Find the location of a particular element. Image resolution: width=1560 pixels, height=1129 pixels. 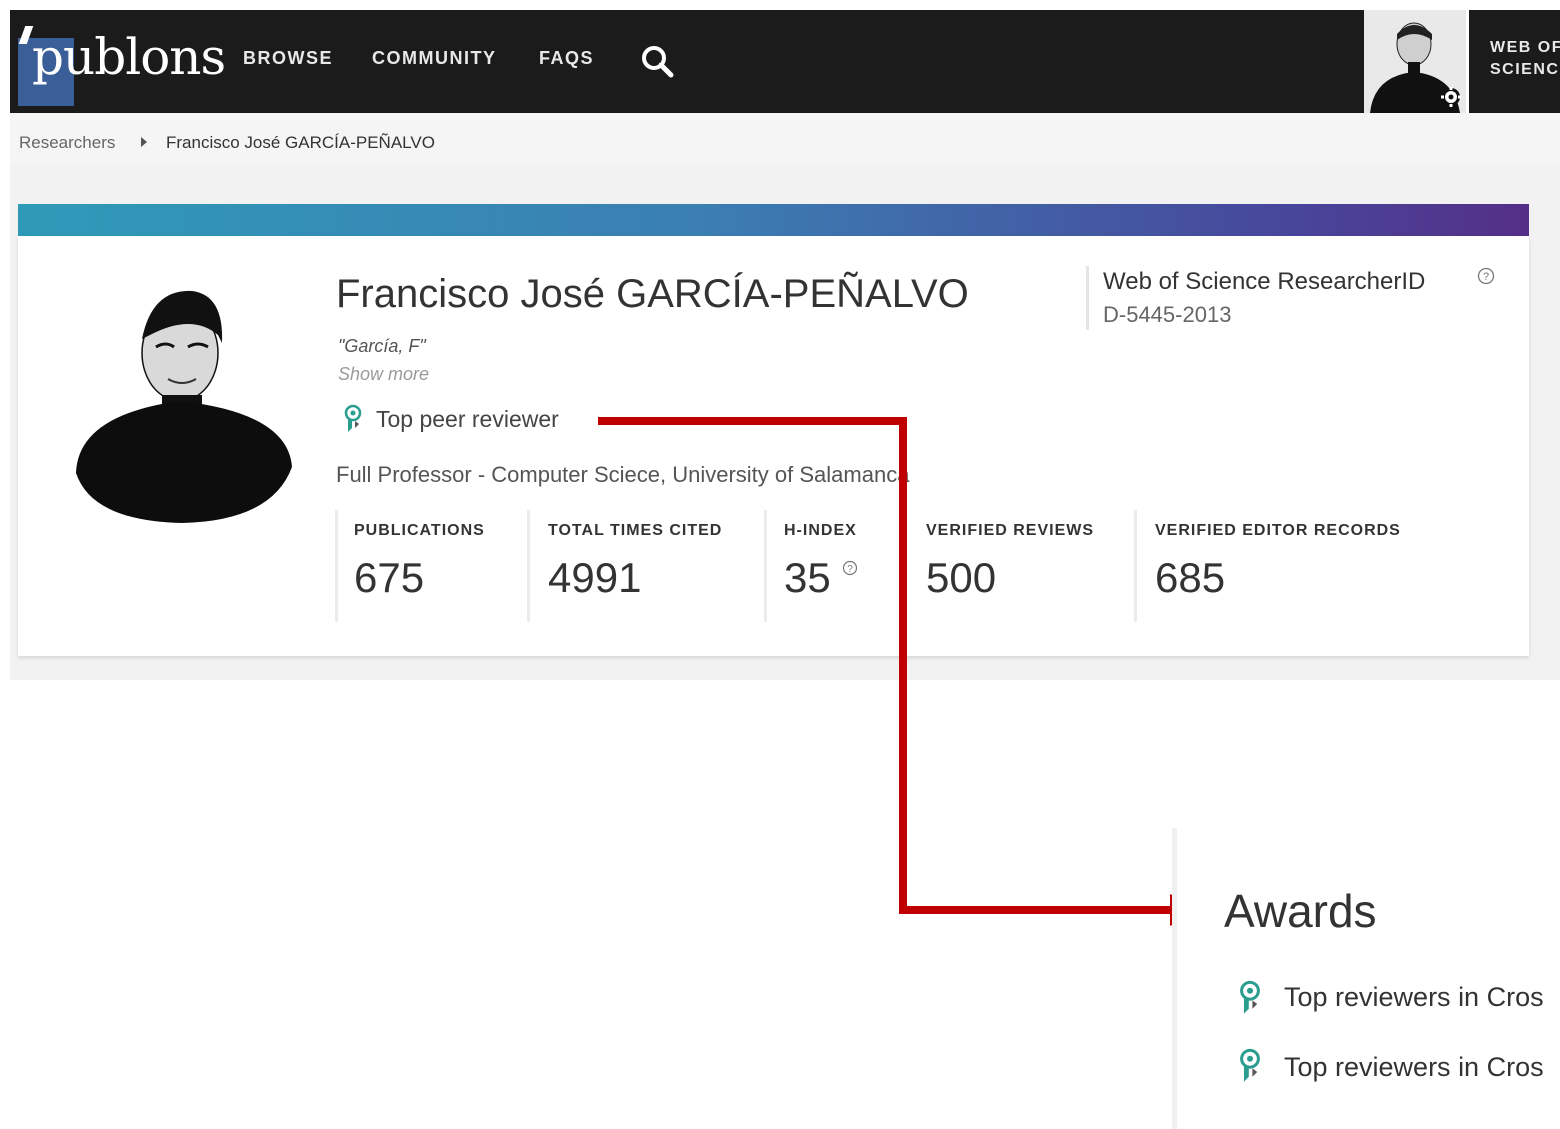

publons-logo: publons is located at coordinates (122, 63).